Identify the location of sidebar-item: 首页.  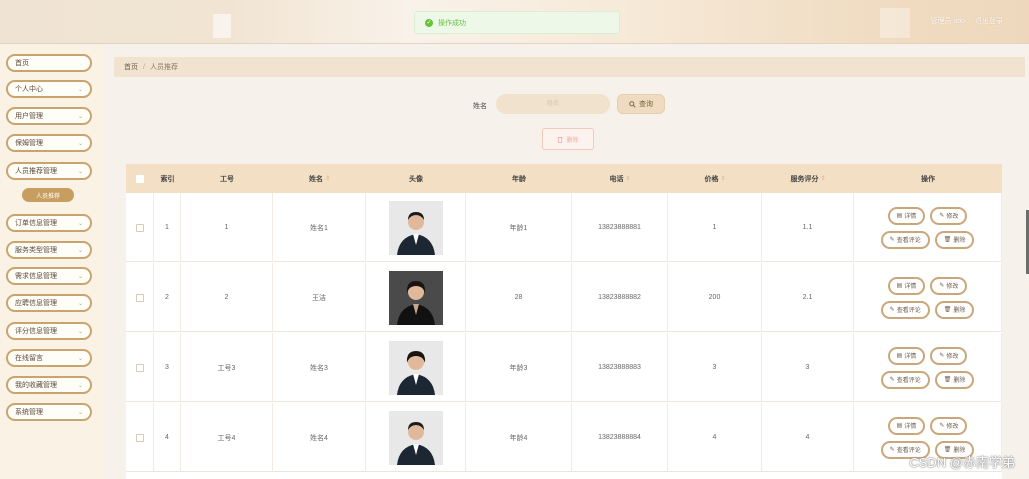
(49, 63).